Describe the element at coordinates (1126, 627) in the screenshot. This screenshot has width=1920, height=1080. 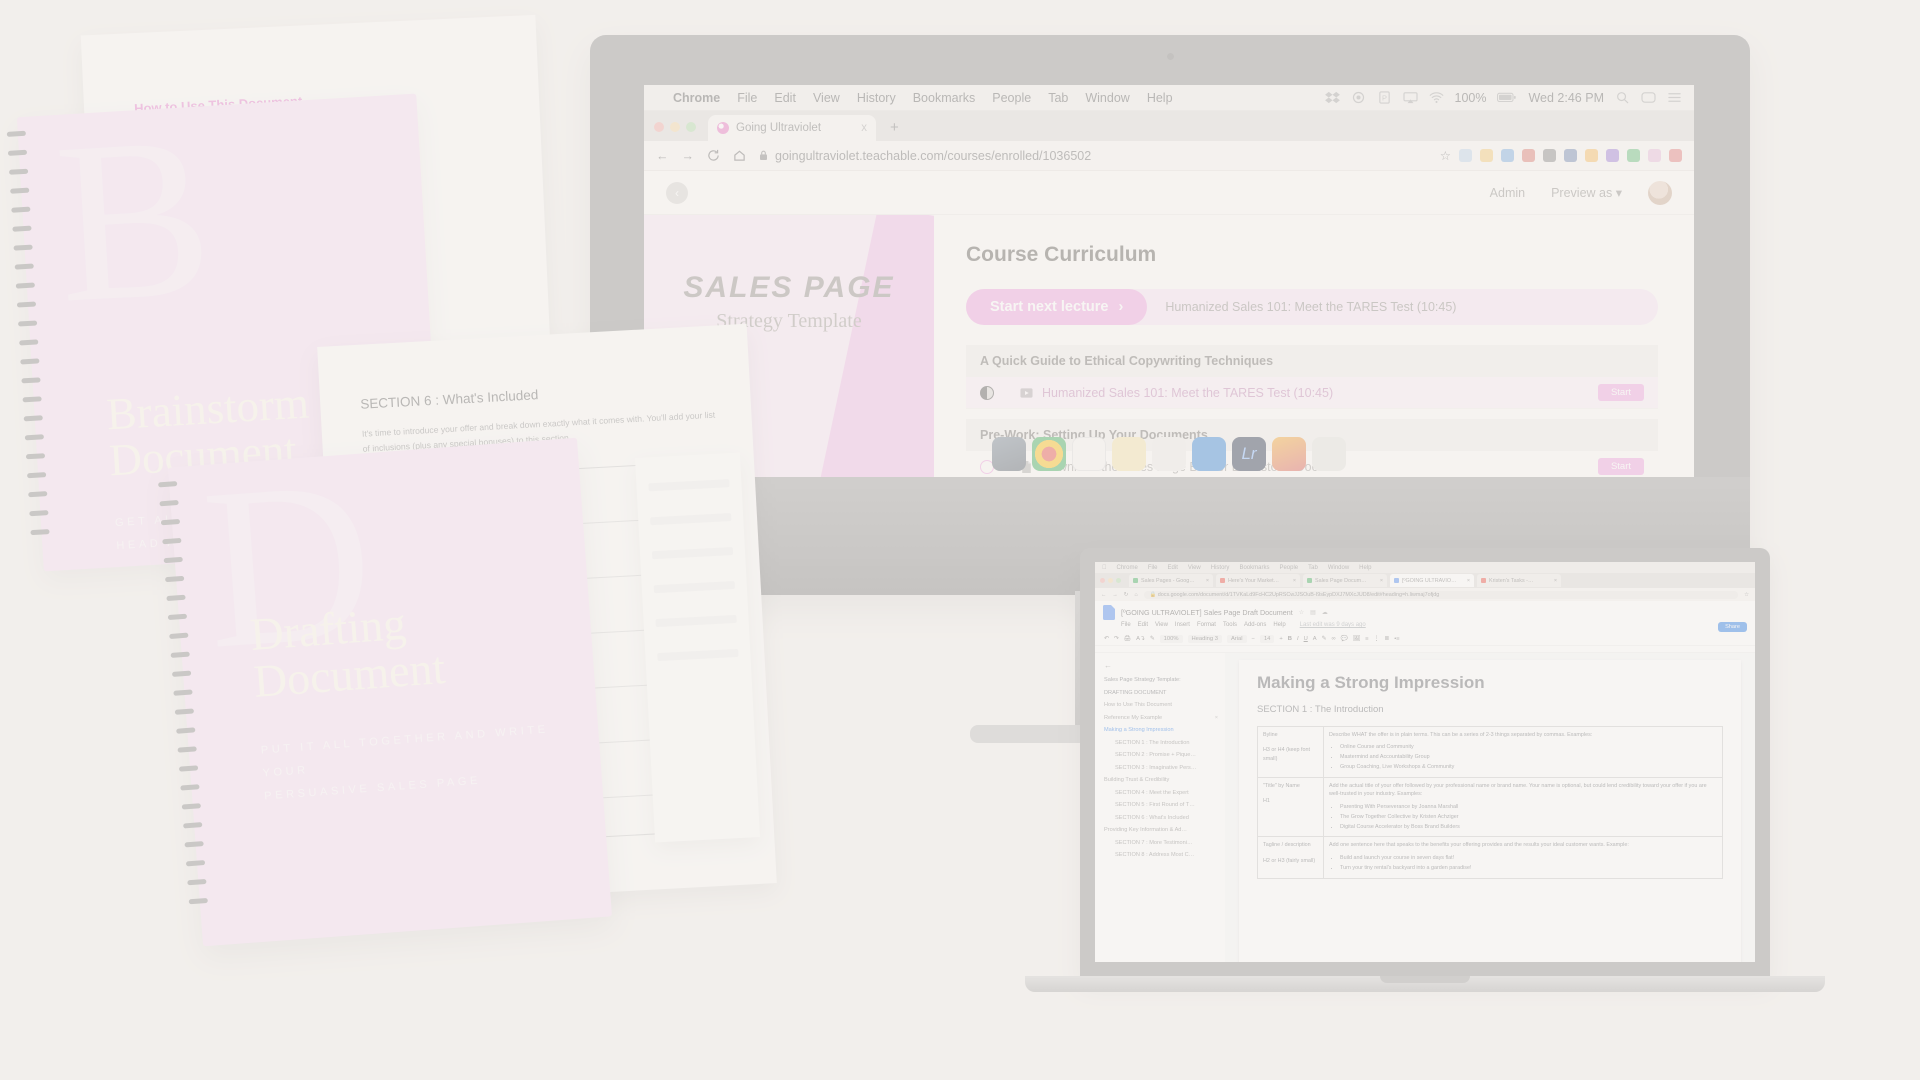
I see `gdocs-menu-file: File` at that location.